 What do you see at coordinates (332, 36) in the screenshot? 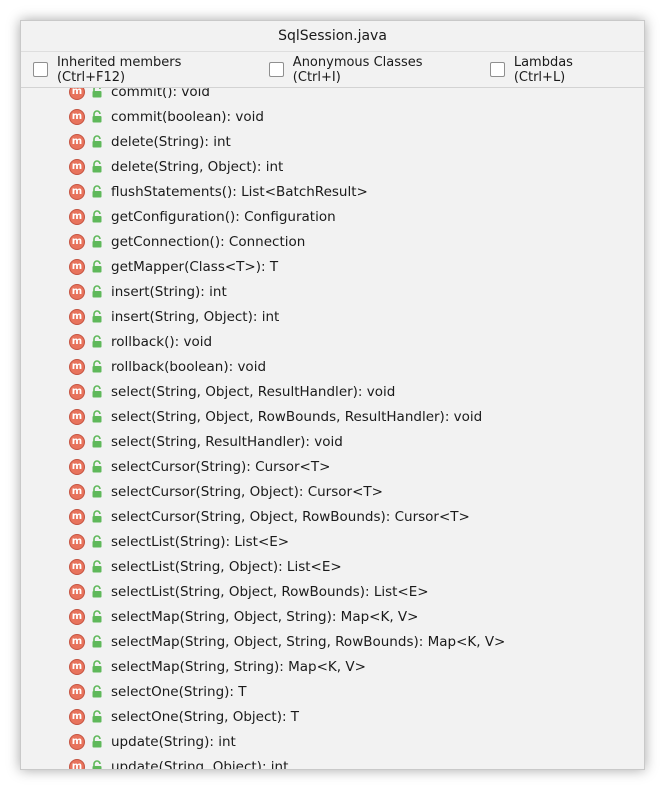
I see `popup-title: SqlSession.java` at bounding box center [332, 36].